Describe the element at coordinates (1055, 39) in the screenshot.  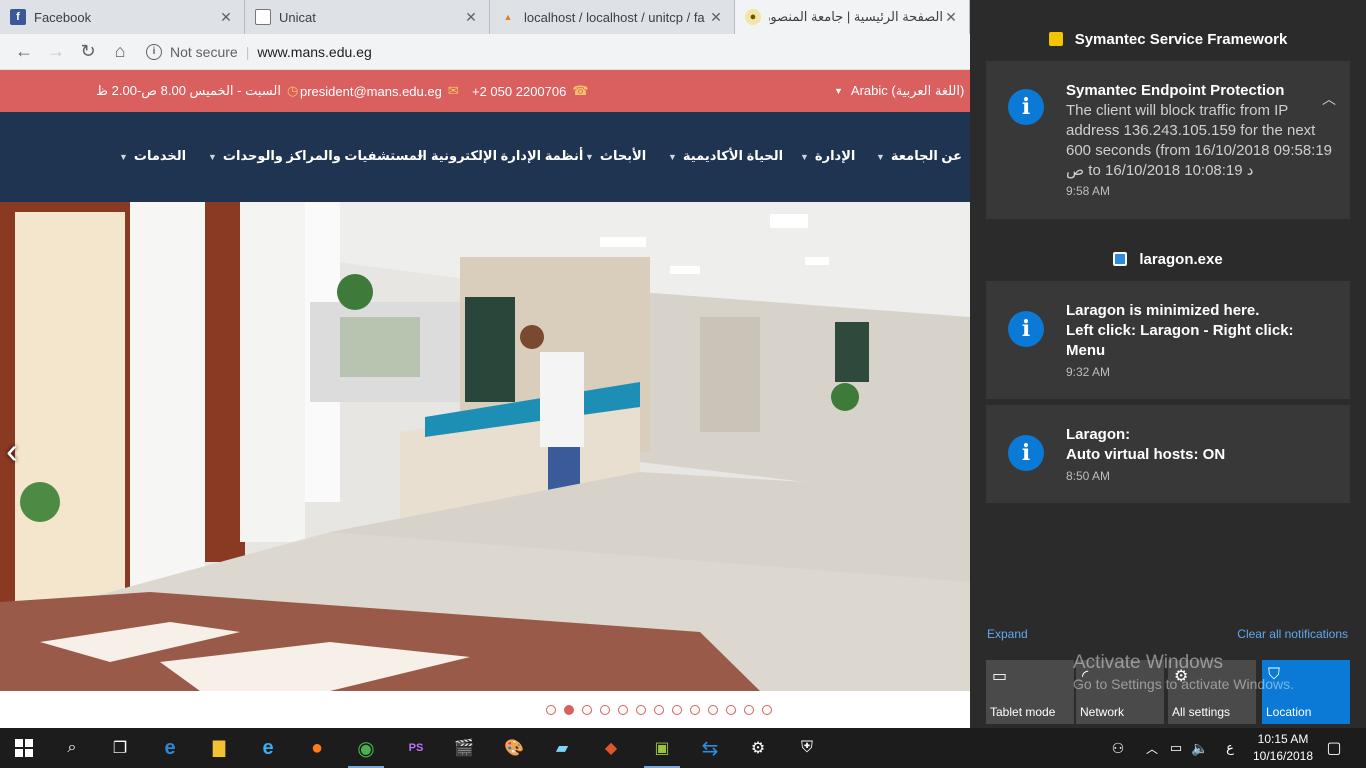
I see `symantec-icon` at that location.